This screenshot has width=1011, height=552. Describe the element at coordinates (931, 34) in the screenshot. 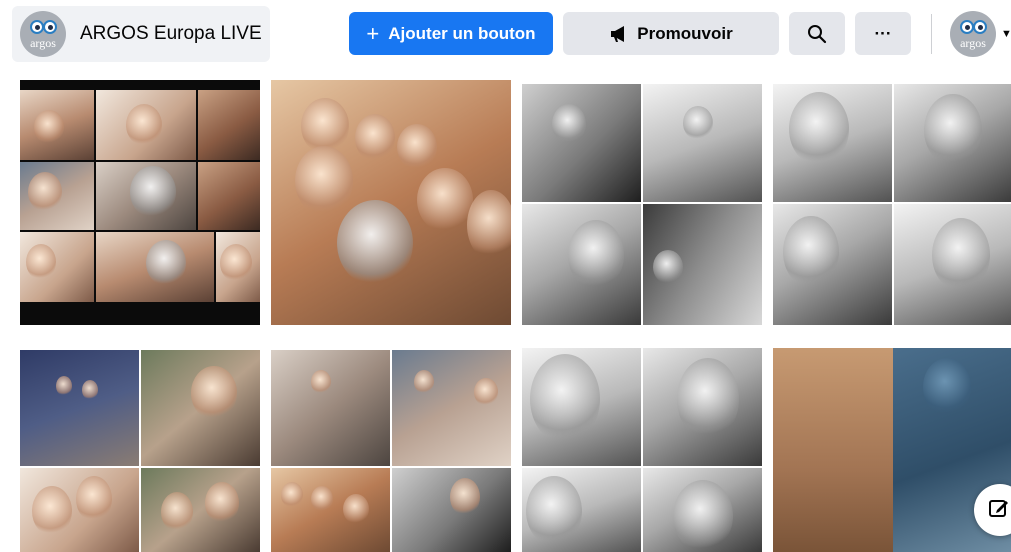

I see `header-divider` at that location.